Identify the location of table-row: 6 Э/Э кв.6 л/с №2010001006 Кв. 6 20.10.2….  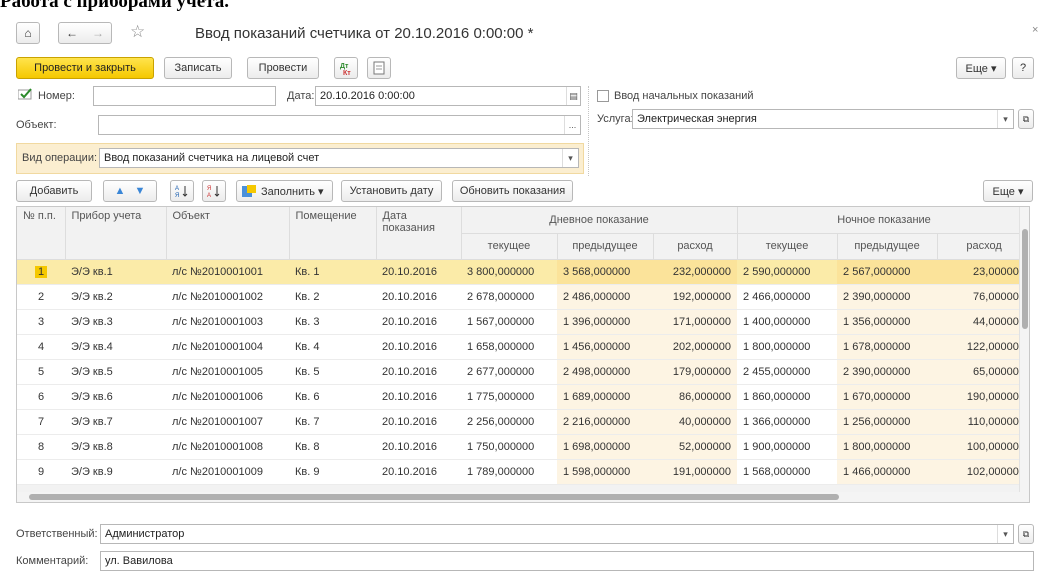
(523, 397).